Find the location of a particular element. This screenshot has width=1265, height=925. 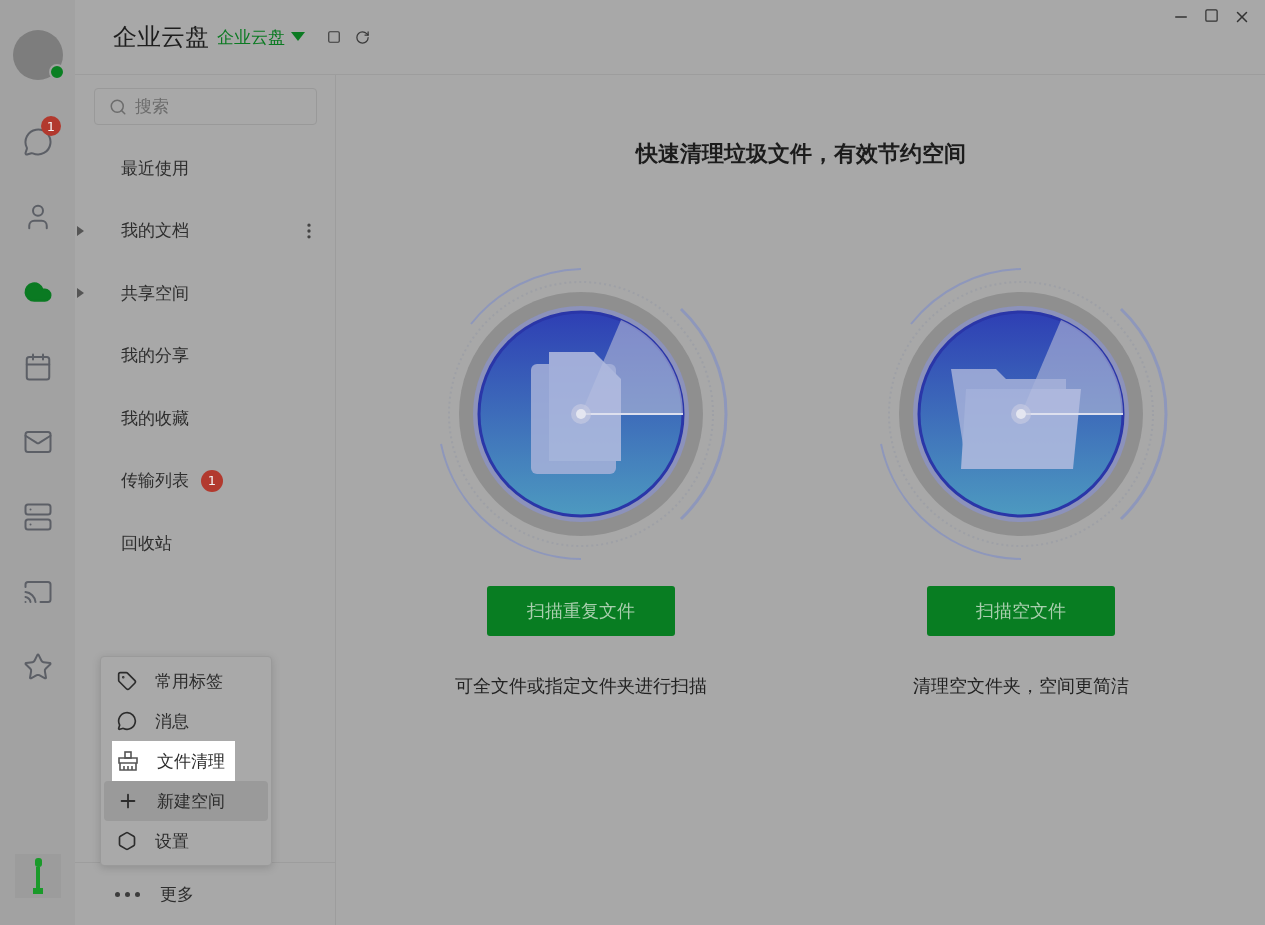

sidebar-item: 传输列表 1 is located at coordinates (205, 480).